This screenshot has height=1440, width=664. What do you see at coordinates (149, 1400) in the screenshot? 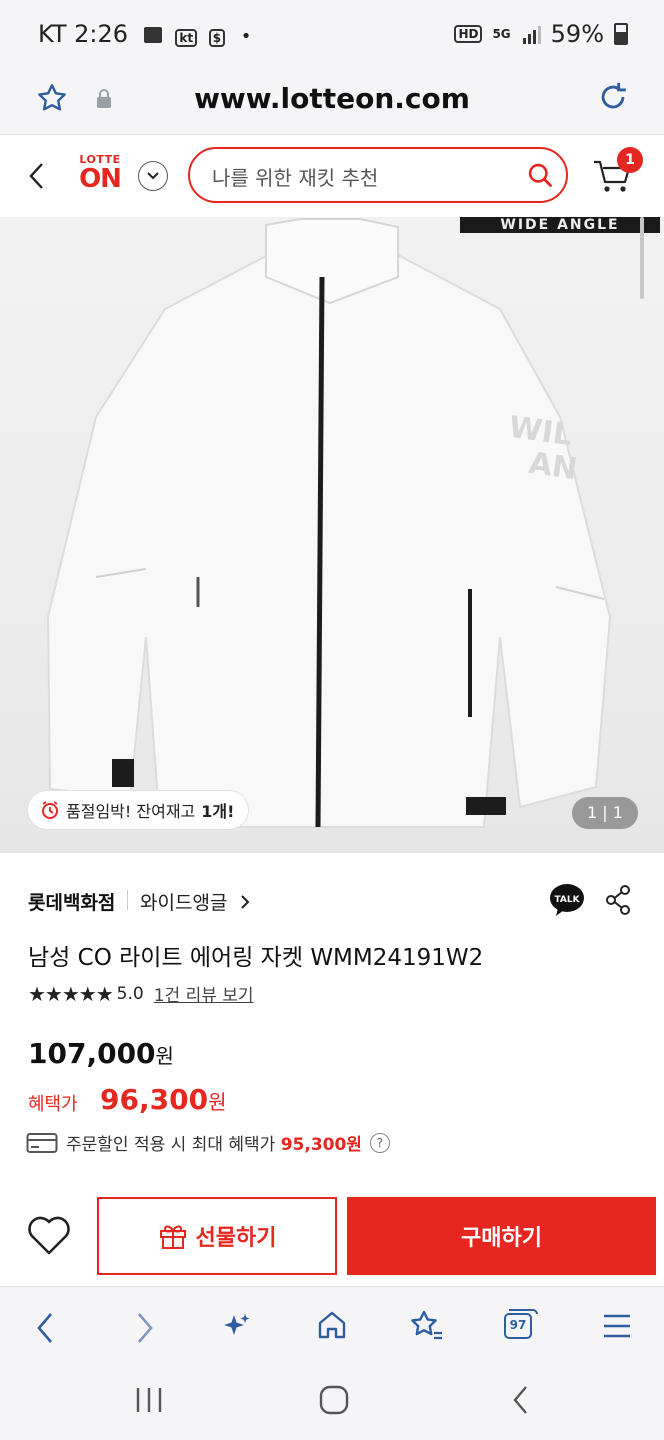
I see `recent-apps-icon` at bounding box center [149, 1400].